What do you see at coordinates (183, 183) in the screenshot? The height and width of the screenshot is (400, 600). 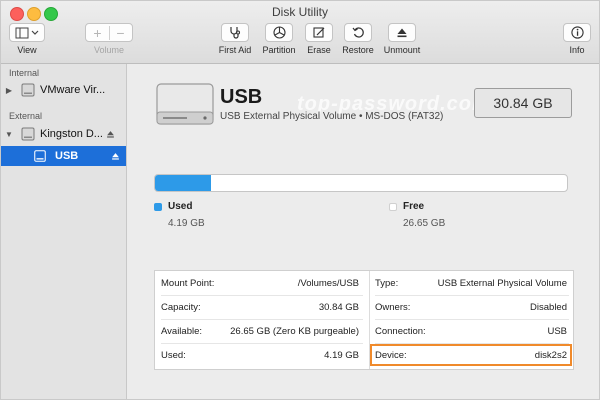 I see `usage-bar-used-fill` at bounding box center [183, 183].